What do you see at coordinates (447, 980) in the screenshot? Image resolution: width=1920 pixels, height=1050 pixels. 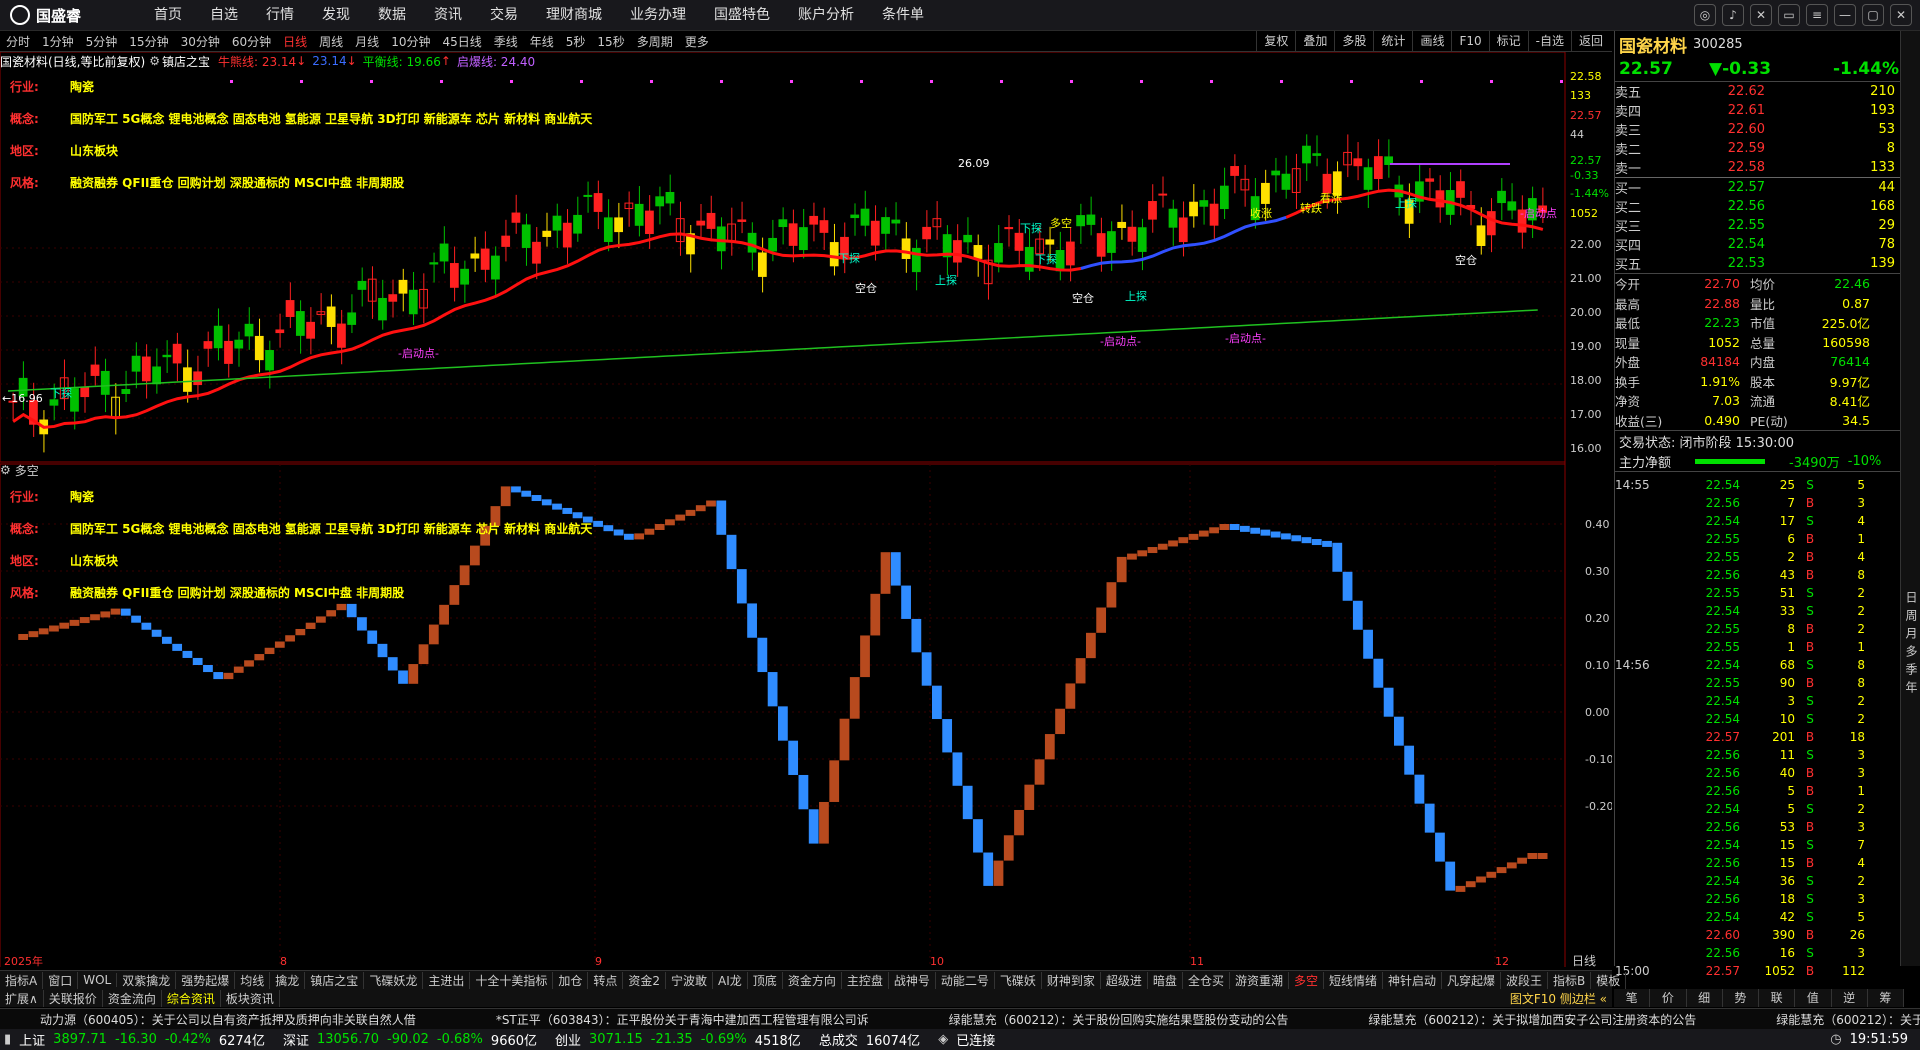 I see `indicator-tab-9: 主进出` at bounding box center [447, 980].